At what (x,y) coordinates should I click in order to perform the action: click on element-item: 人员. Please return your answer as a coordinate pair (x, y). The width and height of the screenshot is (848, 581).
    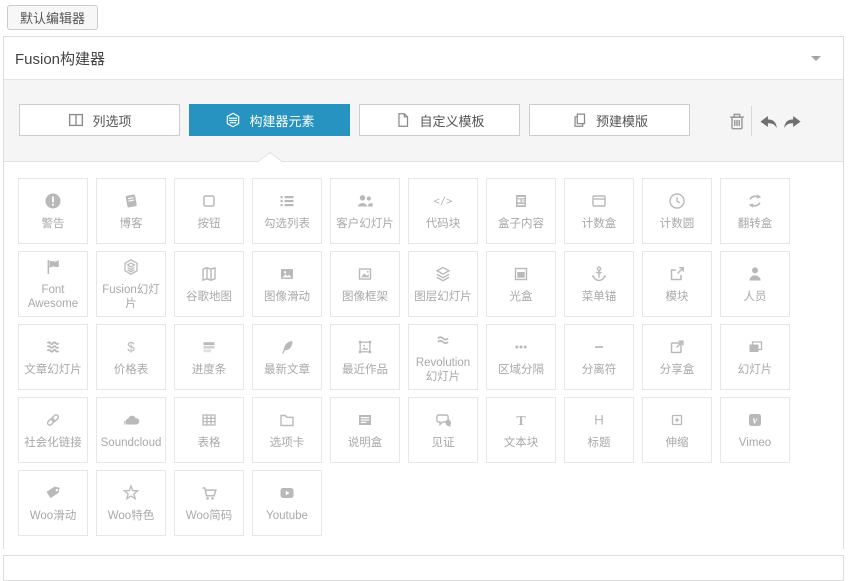
    Looking at the image, I should click on (755, 284).